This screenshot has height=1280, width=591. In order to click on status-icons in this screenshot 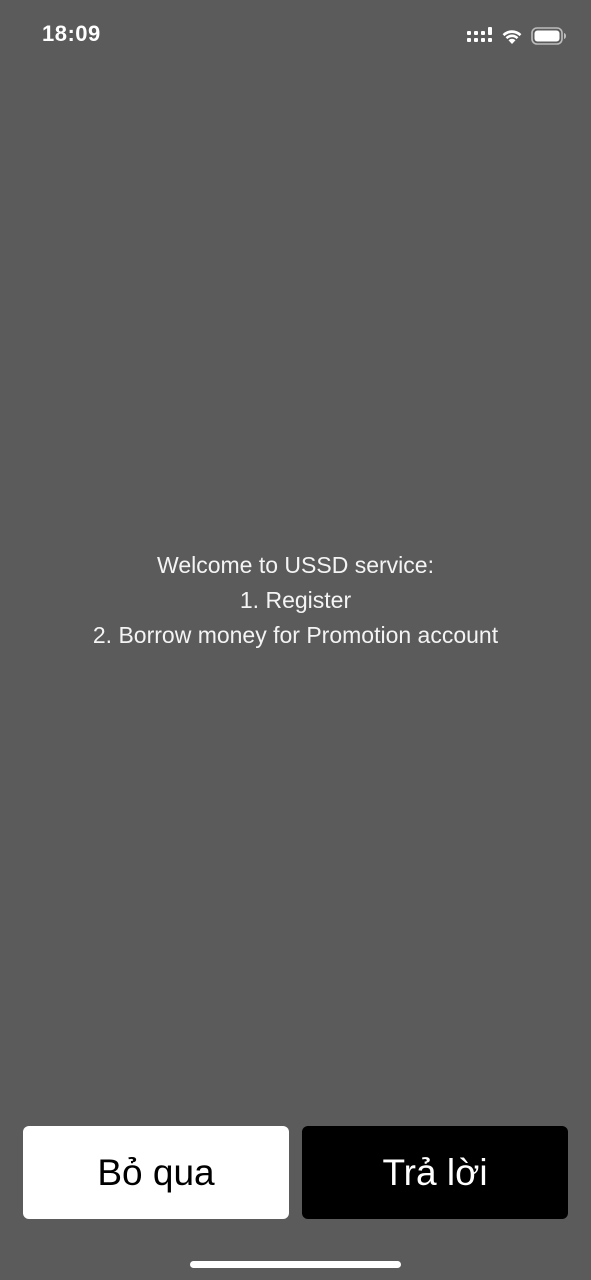, I will do `click(517, 36)`.